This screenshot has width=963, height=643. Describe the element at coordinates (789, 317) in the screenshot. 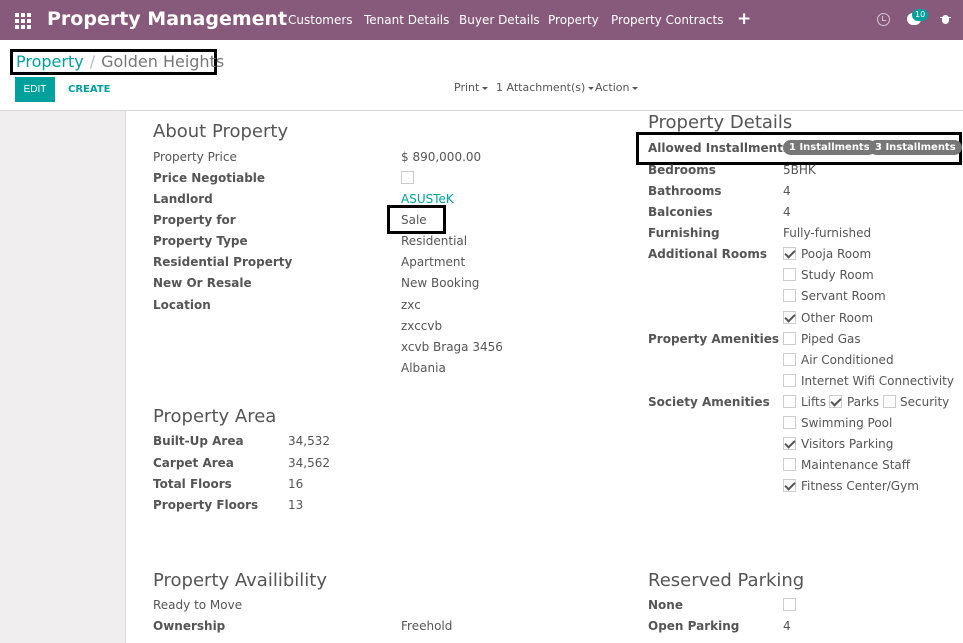

I see `other-room-checkbox` at that location.